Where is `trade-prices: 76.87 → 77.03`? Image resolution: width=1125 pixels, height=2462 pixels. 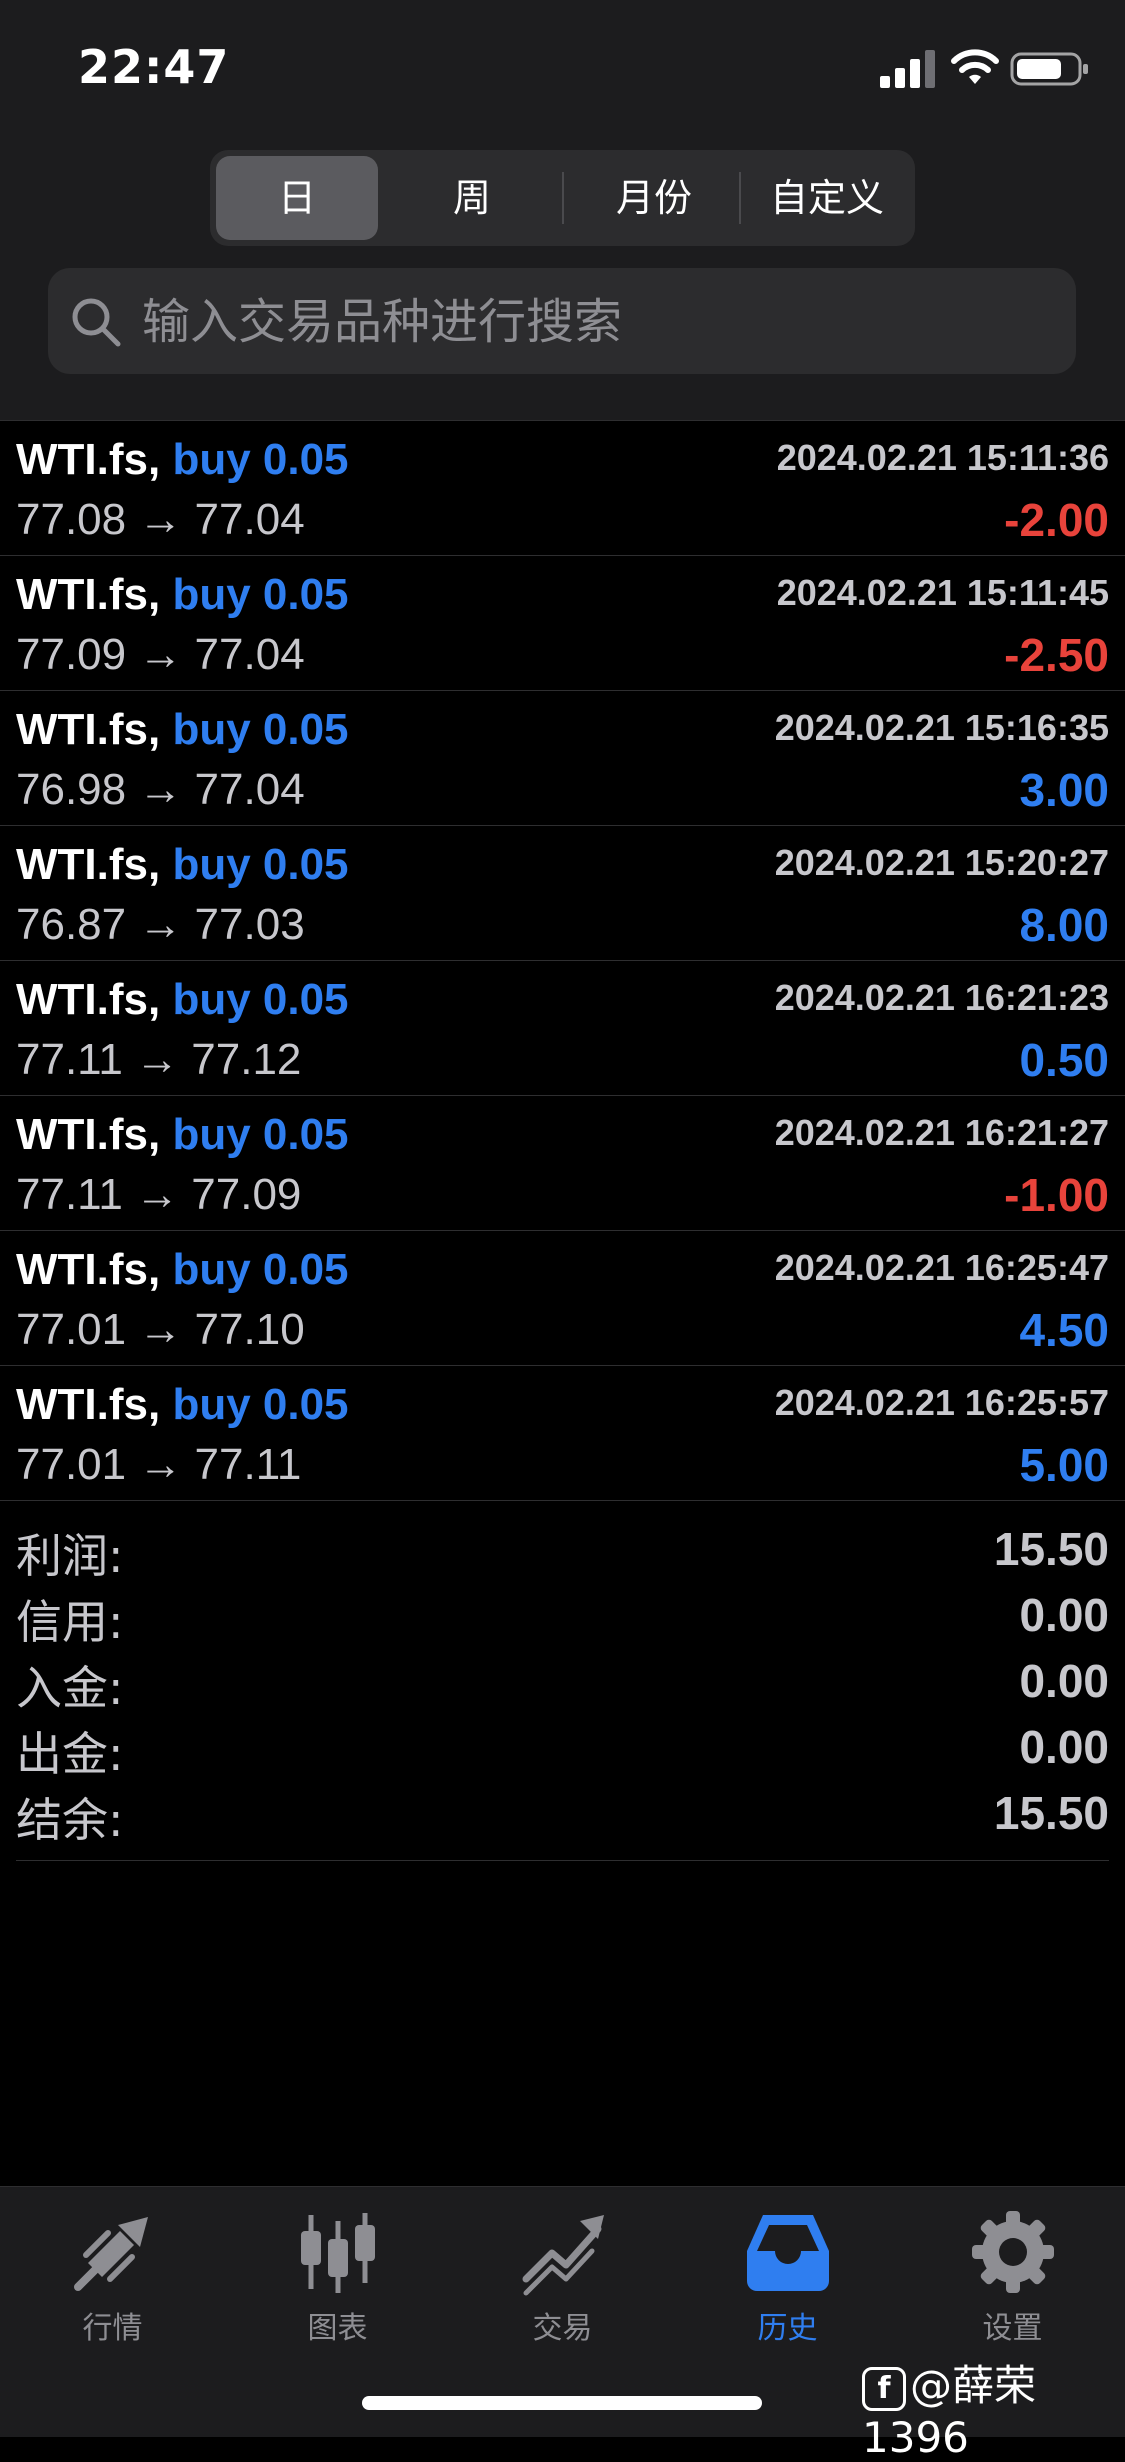 trade-prices: 76.87 → 77.03 is located at coordinates (160, 924).